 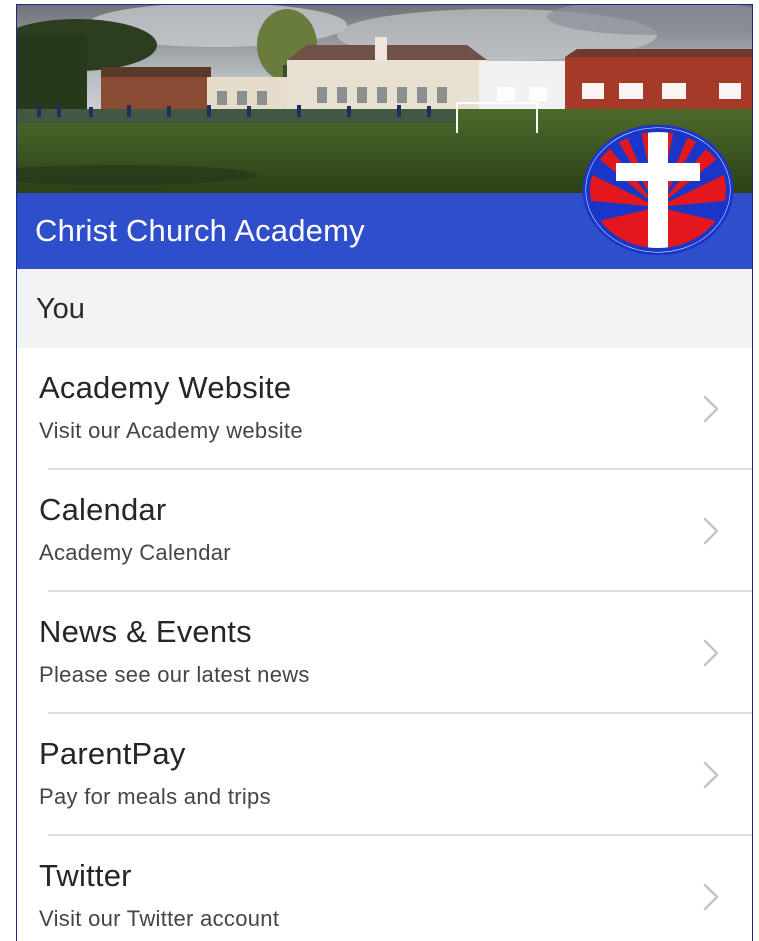 What do you see at coordinates (658, 190) in the screenshot?
I see `academy-logo-icon` at bounding box center [658, 190].